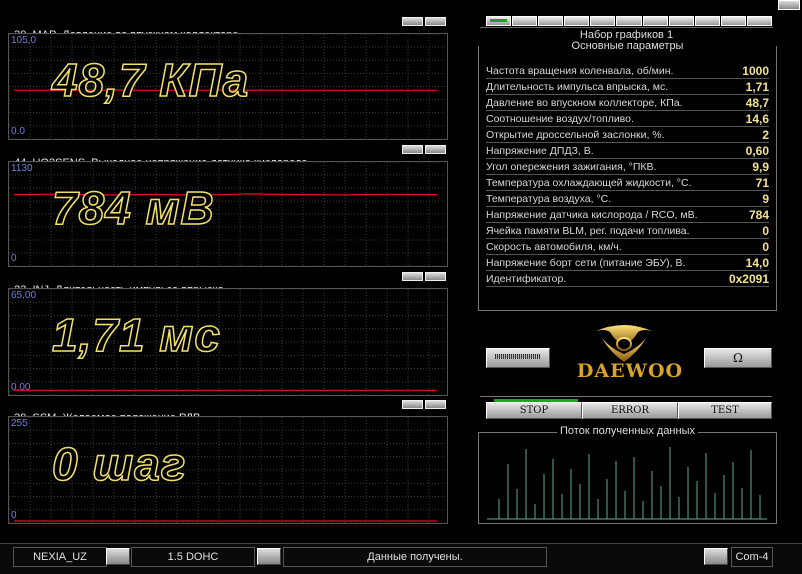  Describe the element at coordinates (725, 410) in the screenshot. I see `test-button: TEST` at that location.